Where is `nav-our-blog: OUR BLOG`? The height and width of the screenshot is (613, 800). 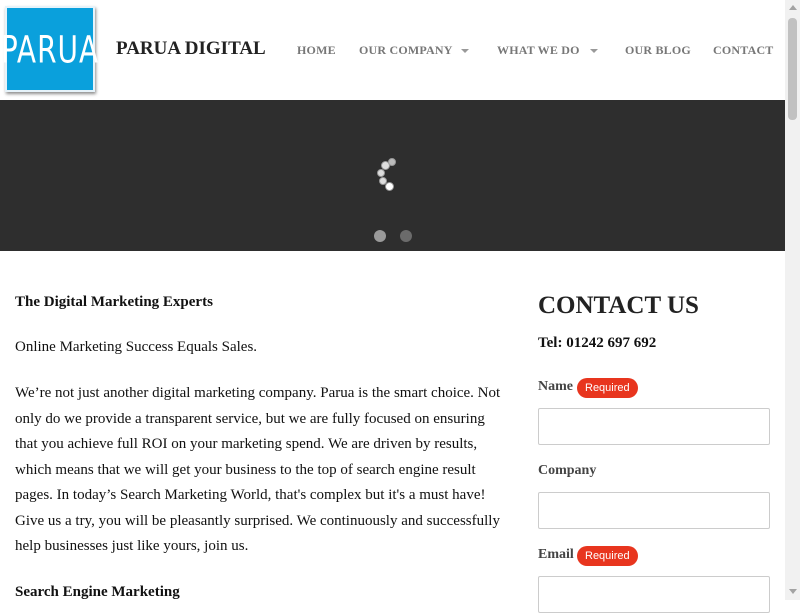
nav-our-blog: OUR BLOG is located at coordinates (658, 50).